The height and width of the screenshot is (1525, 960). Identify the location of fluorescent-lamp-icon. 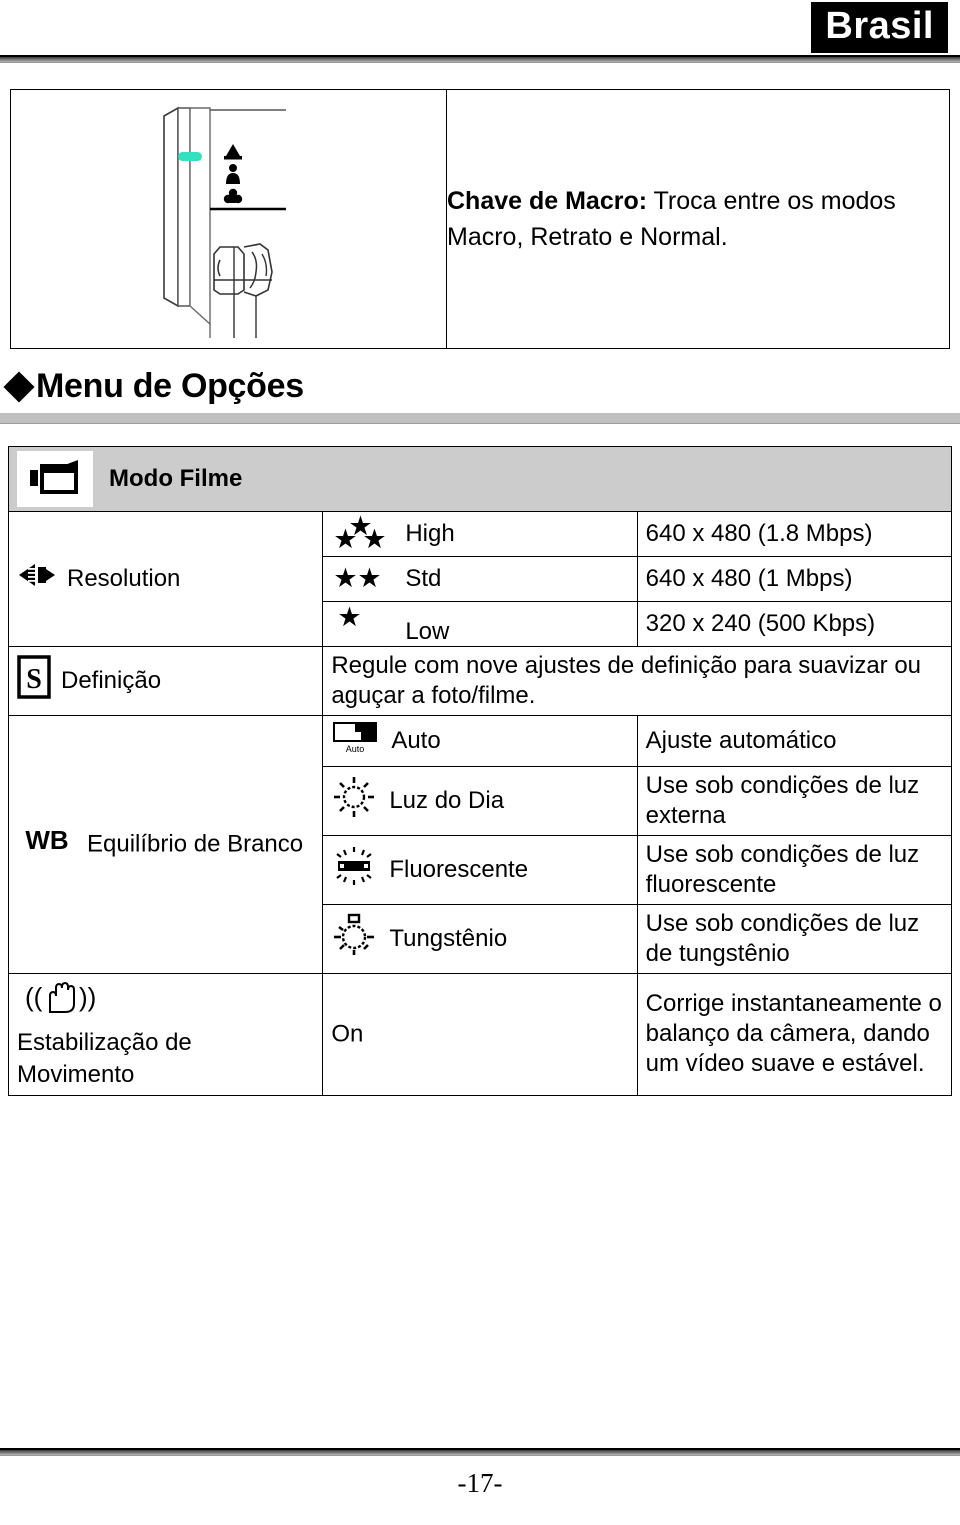
(354, 870).